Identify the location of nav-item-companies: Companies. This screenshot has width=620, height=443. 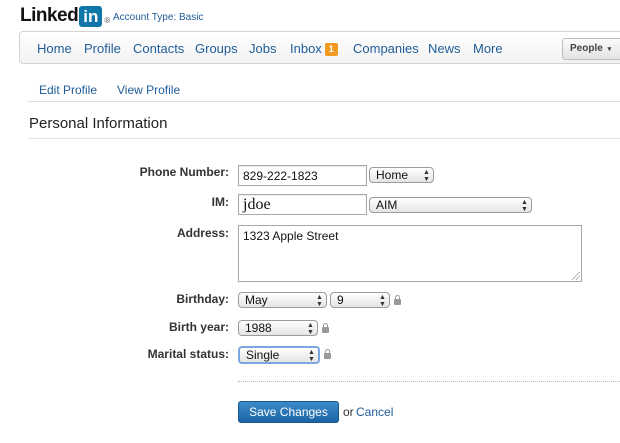
(386, 48).